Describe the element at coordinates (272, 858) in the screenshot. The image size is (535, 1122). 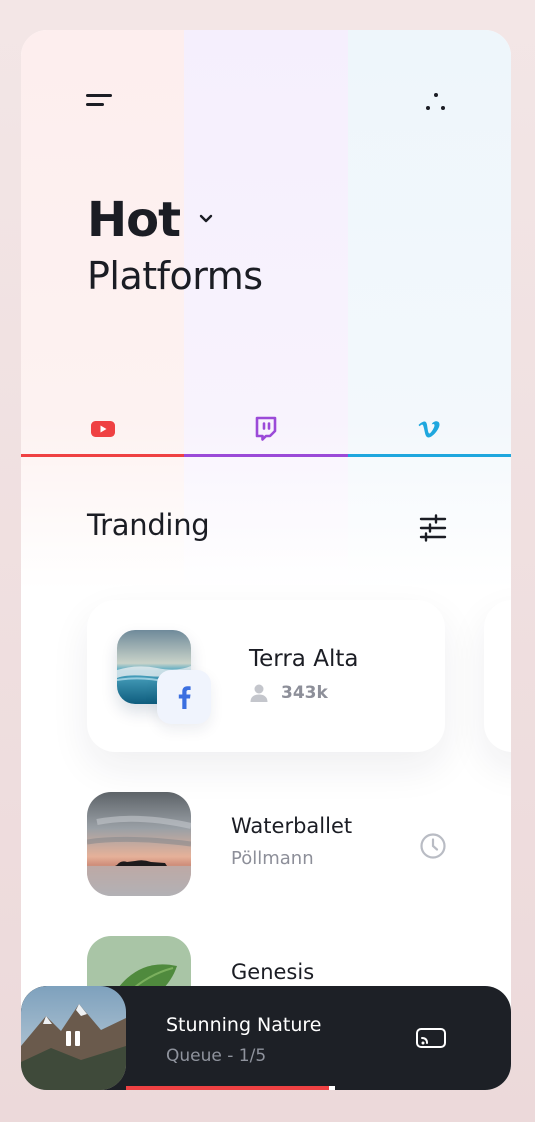
I see `list-item-subtitle: Pöllmann` at that location.